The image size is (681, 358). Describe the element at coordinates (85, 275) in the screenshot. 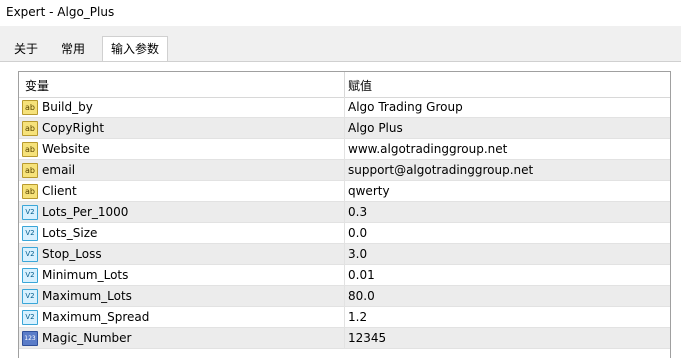

I see `parameter-name: Minimum_Lots` at that location.